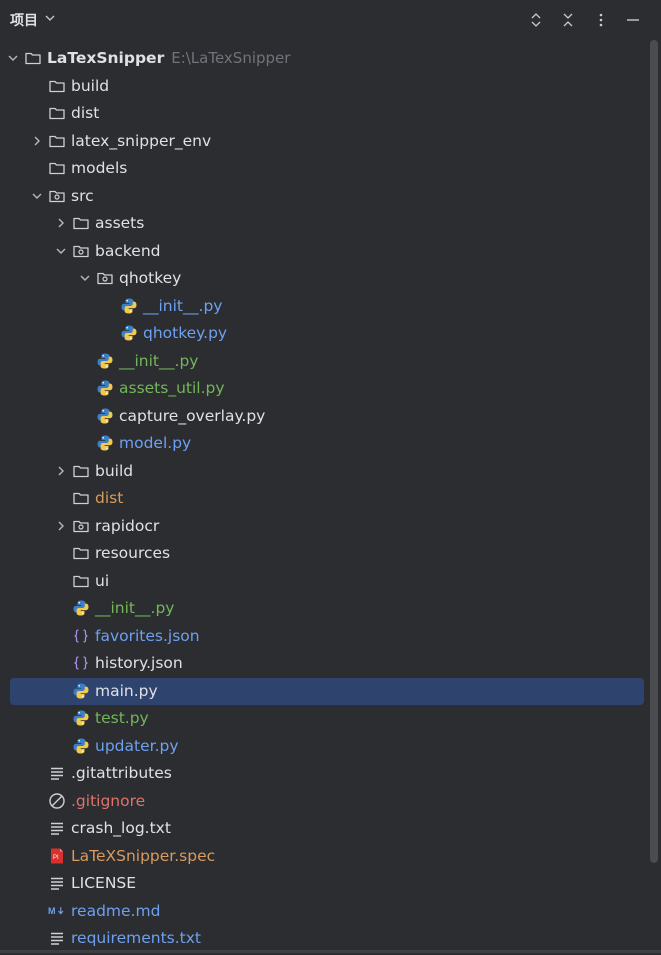  Describe the element at coordinates (654, 451) in the screenshot. I see `vertical-scrollbar` at that location.